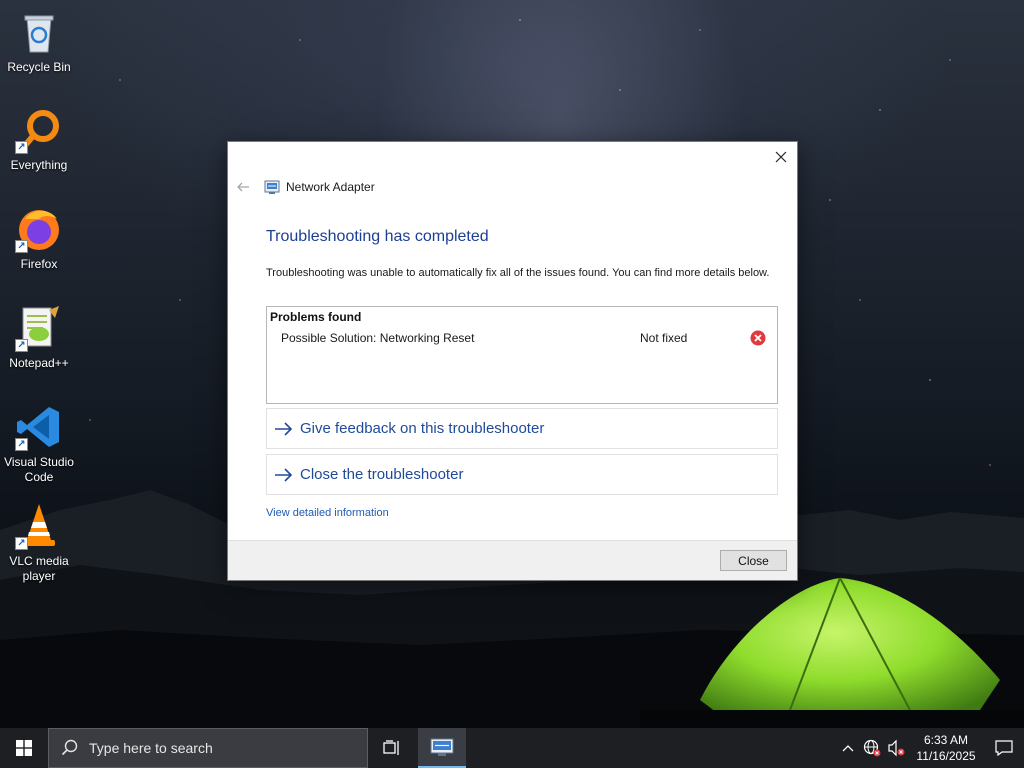  I want to click on wallpaper-tent, so click(832, 652).